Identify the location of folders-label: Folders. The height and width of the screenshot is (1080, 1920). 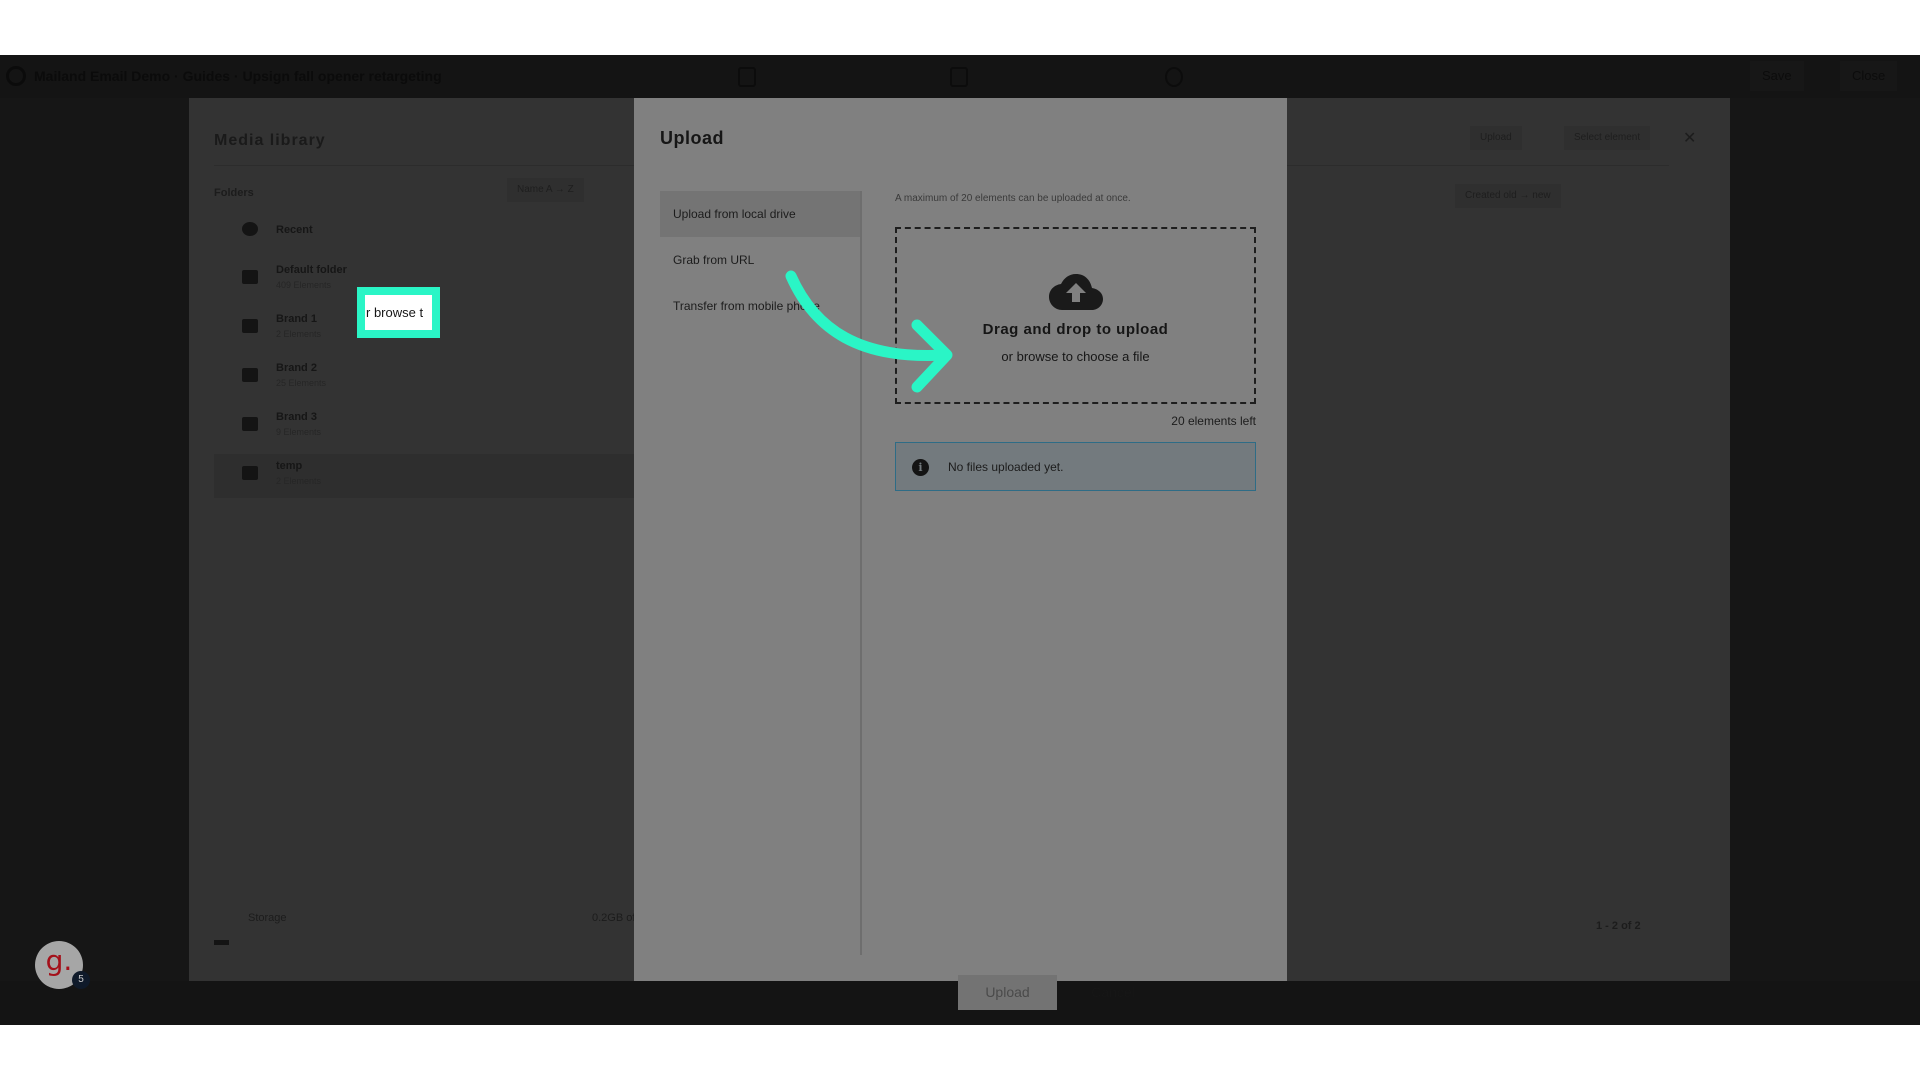
(234, 193).